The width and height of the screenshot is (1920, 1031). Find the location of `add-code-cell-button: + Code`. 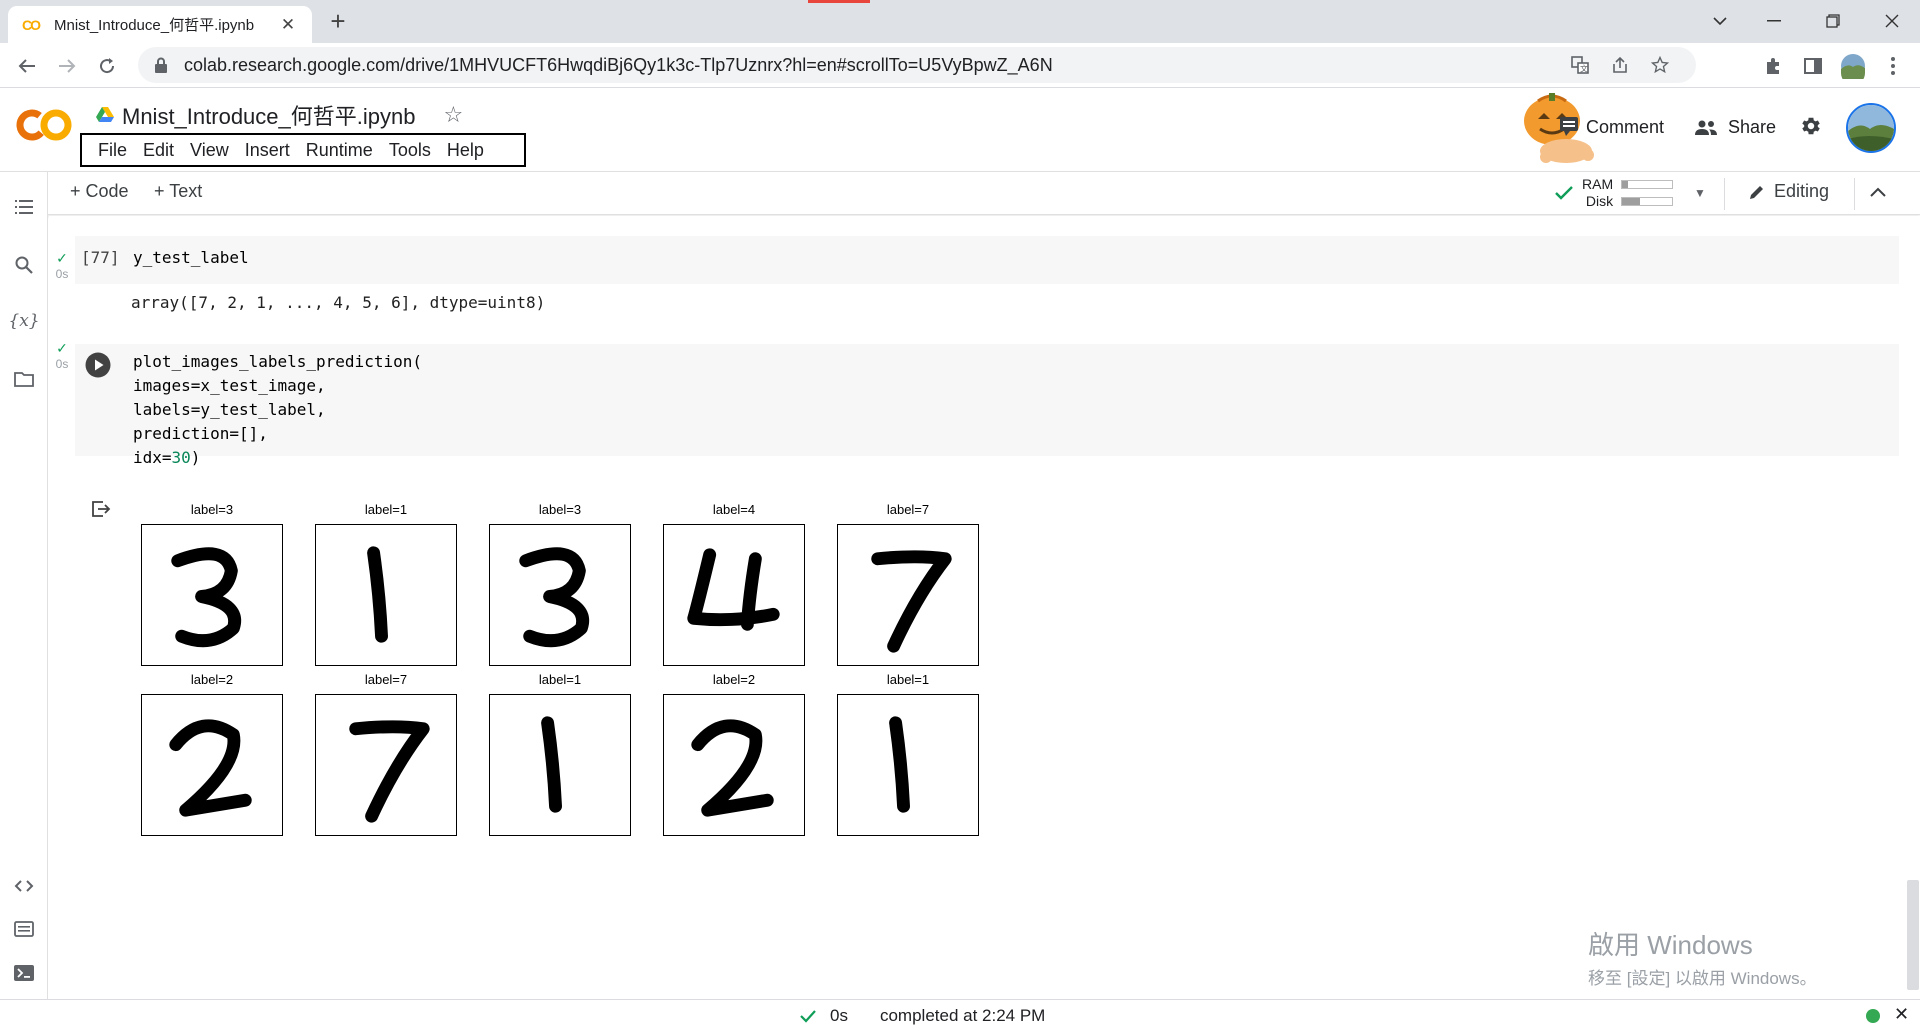

add-code-cell-button: + Code is located at coordinates (99, 191).